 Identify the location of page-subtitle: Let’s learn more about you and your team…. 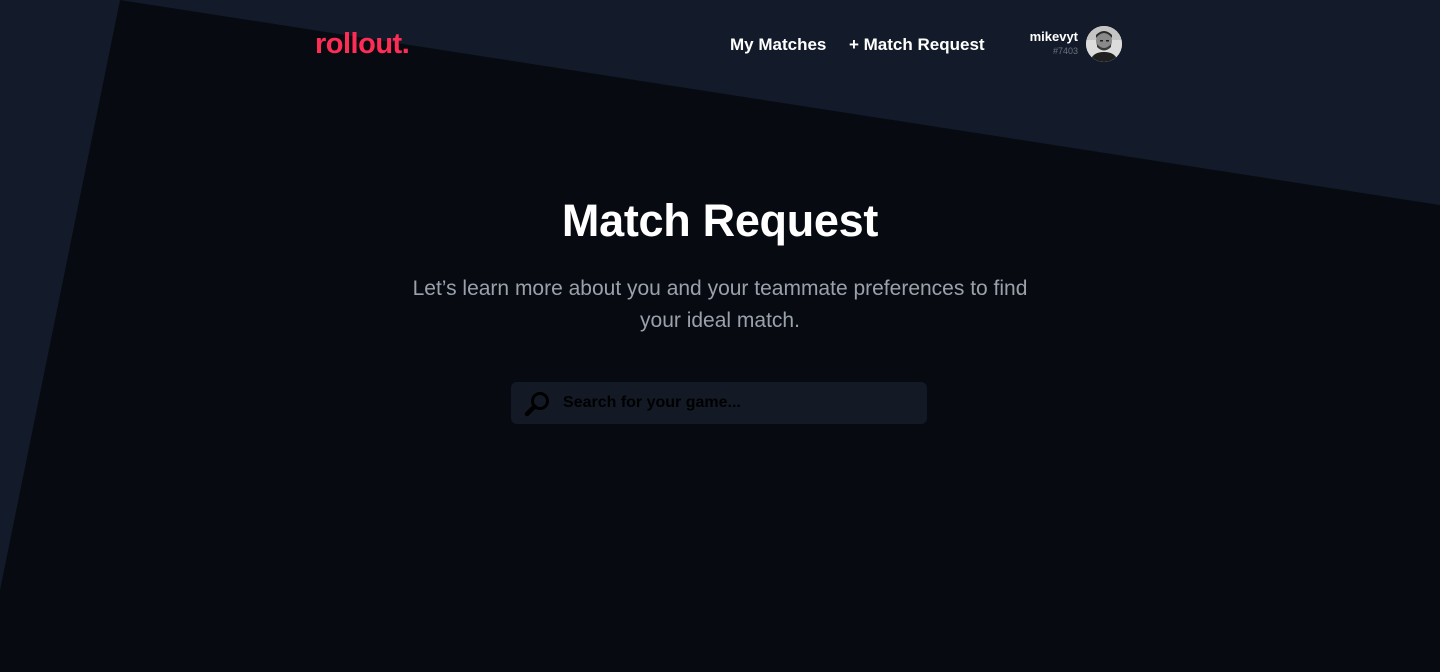
(720, 304).